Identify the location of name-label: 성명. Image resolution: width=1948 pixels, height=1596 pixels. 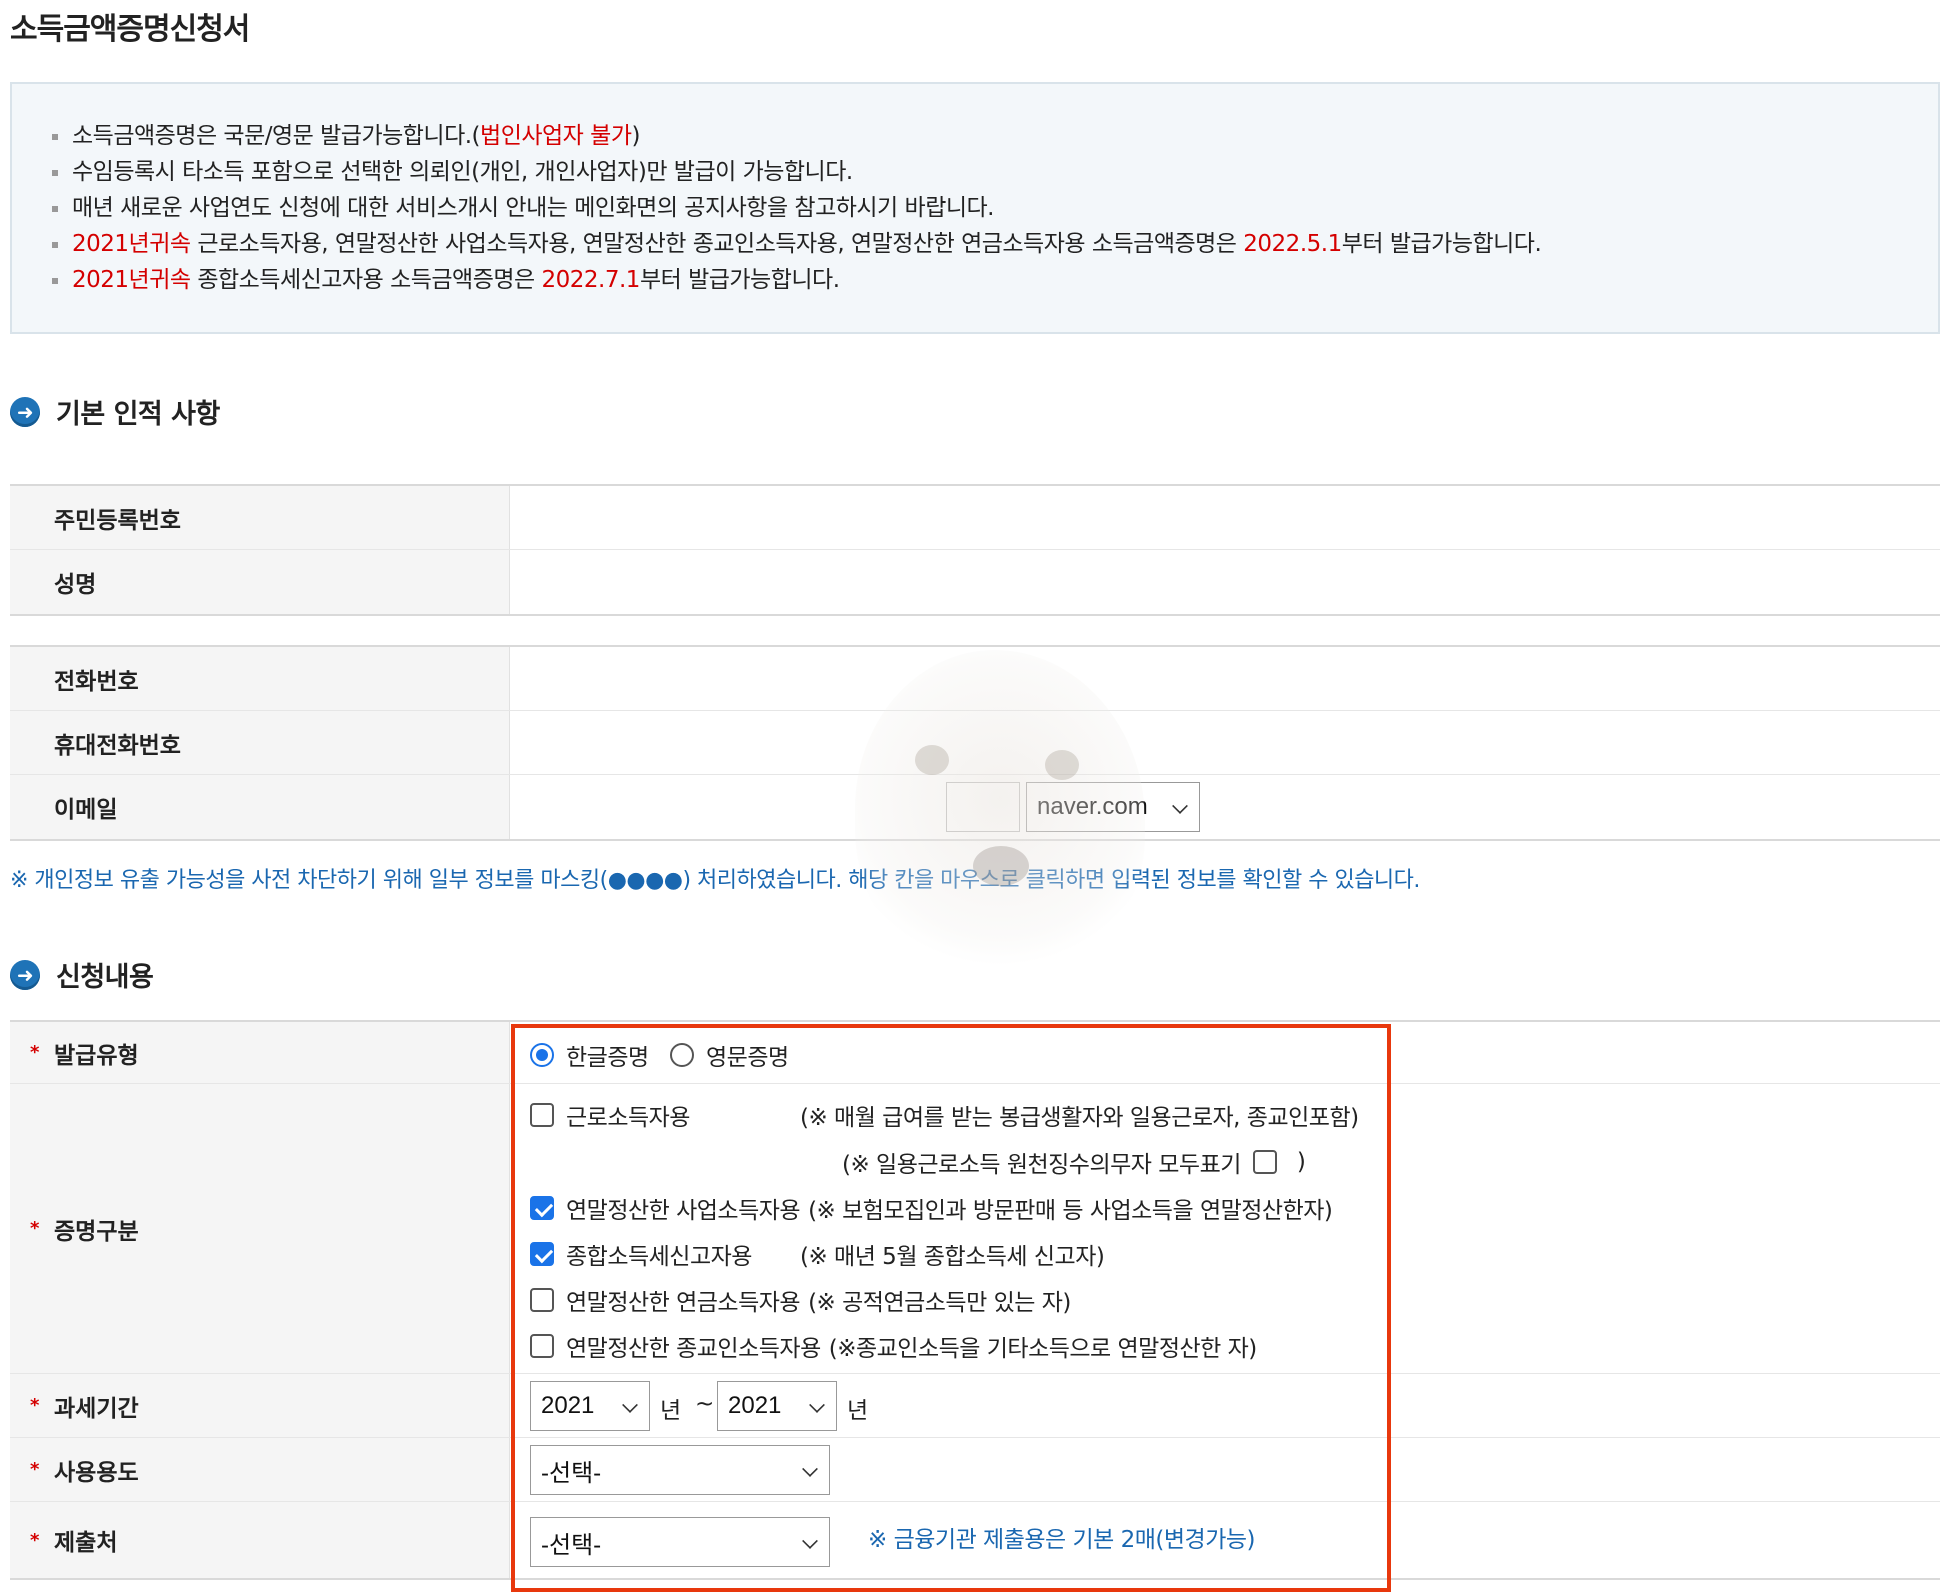
(260, 582).